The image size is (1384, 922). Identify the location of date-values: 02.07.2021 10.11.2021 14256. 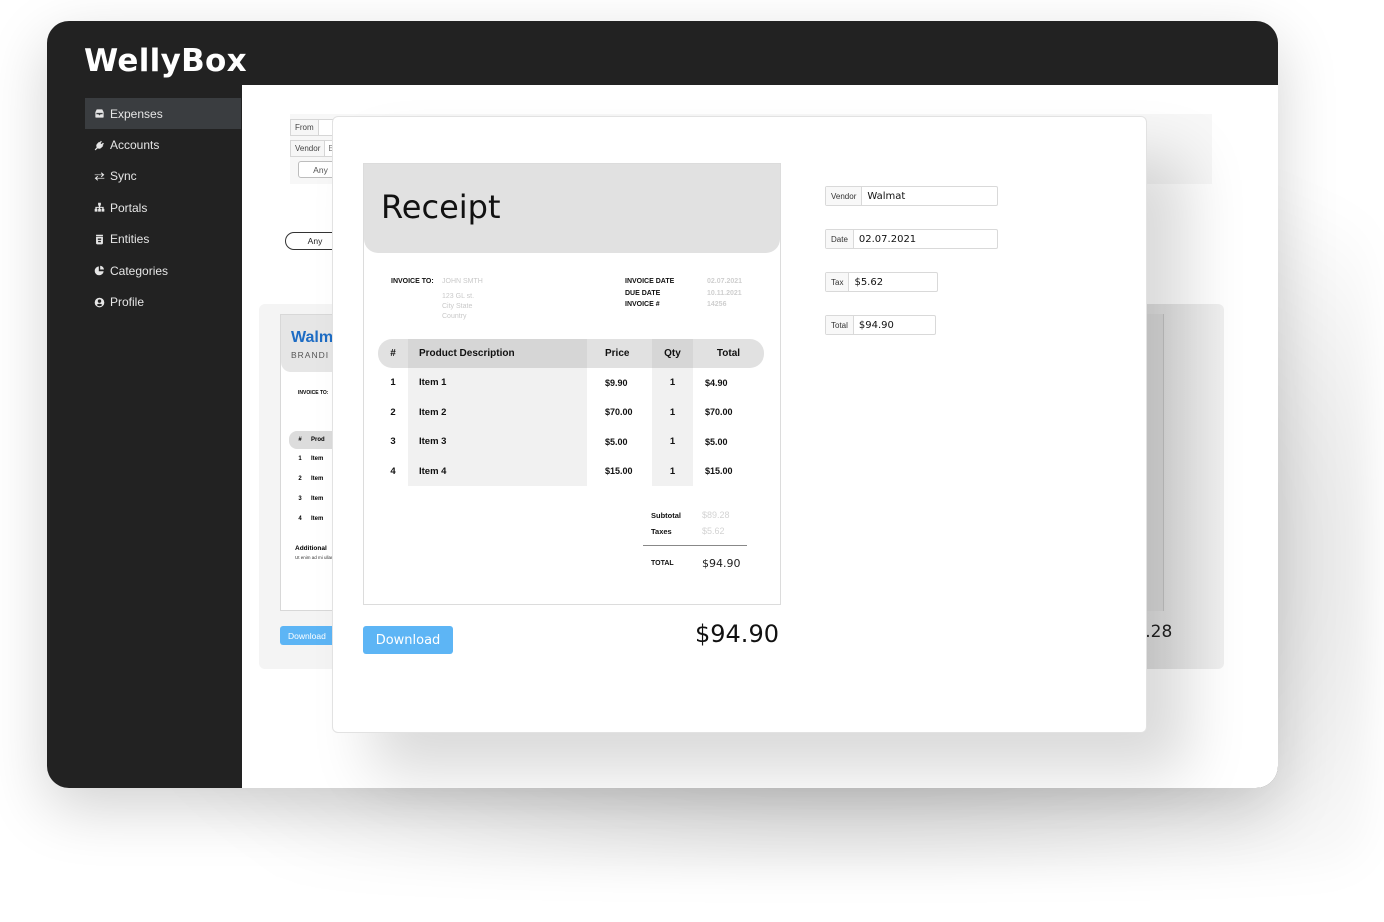
(724, 293).